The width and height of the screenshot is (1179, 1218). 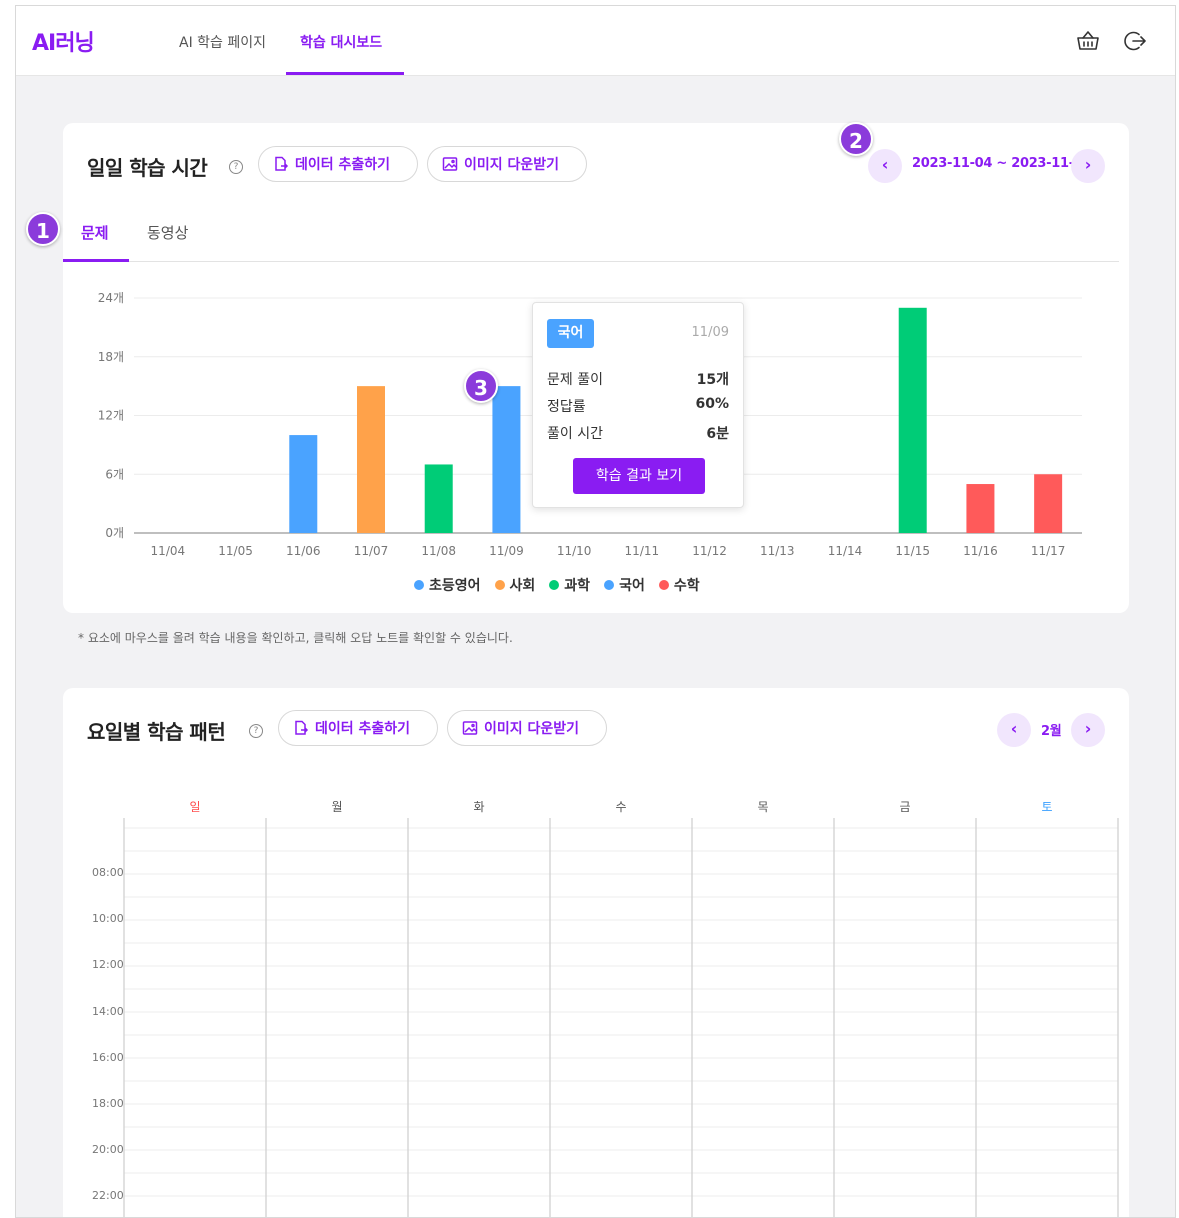 I want to click on x-tick-label: 11/14, so click(x=845, y=551).